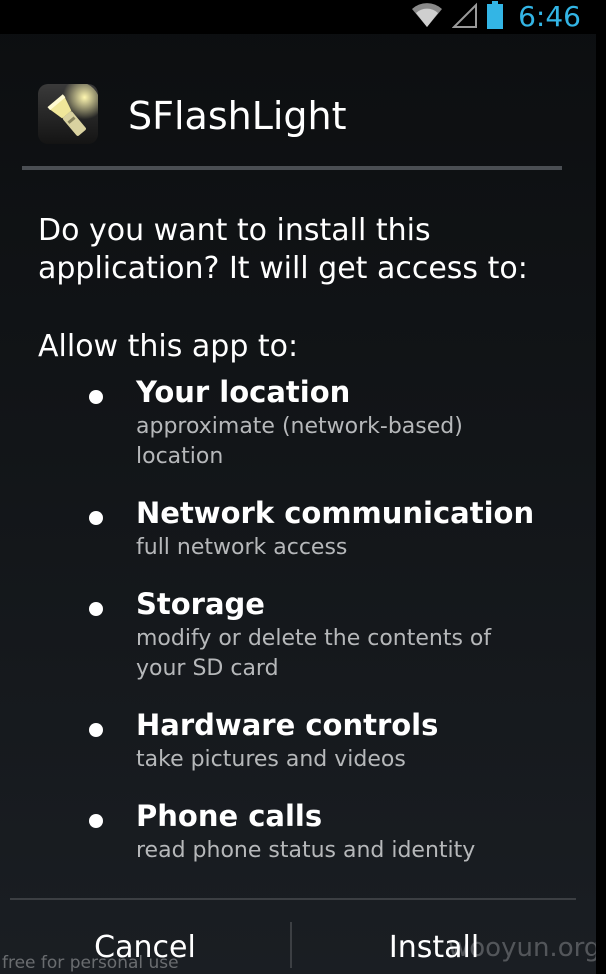 The height and width of the screenshot is (974, 606). Describe the element at coordinates (303, 17) in the screenshot. I see `status-bar: 6:46` at that location.